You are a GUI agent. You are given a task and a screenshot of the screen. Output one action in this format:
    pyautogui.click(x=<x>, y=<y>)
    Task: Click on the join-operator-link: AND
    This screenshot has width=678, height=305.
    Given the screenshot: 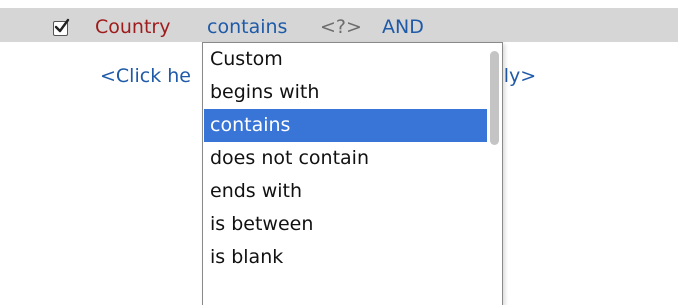 What is the action you would take?
    pyautogui.click(x=403, y=27)
    